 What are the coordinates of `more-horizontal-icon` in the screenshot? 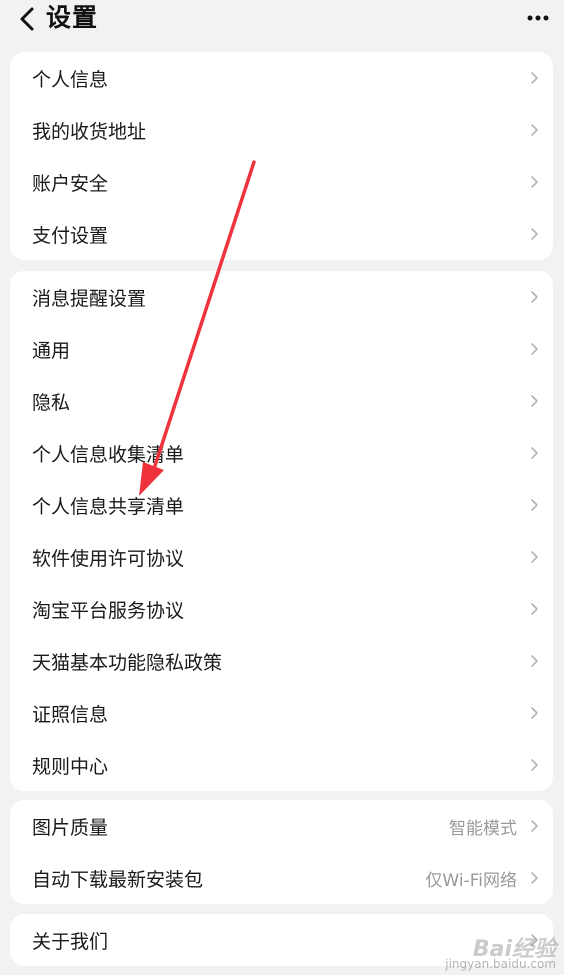 It's located at (538, 18).